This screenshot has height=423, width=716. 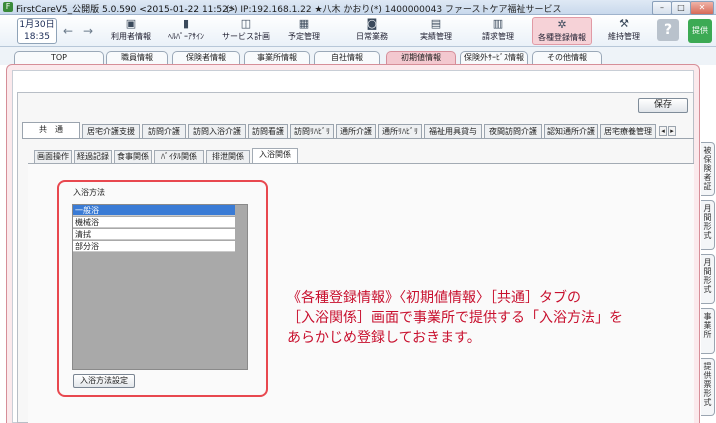 I want to click on tab-office-info: 事業所情報, so click(x=277, y=57).